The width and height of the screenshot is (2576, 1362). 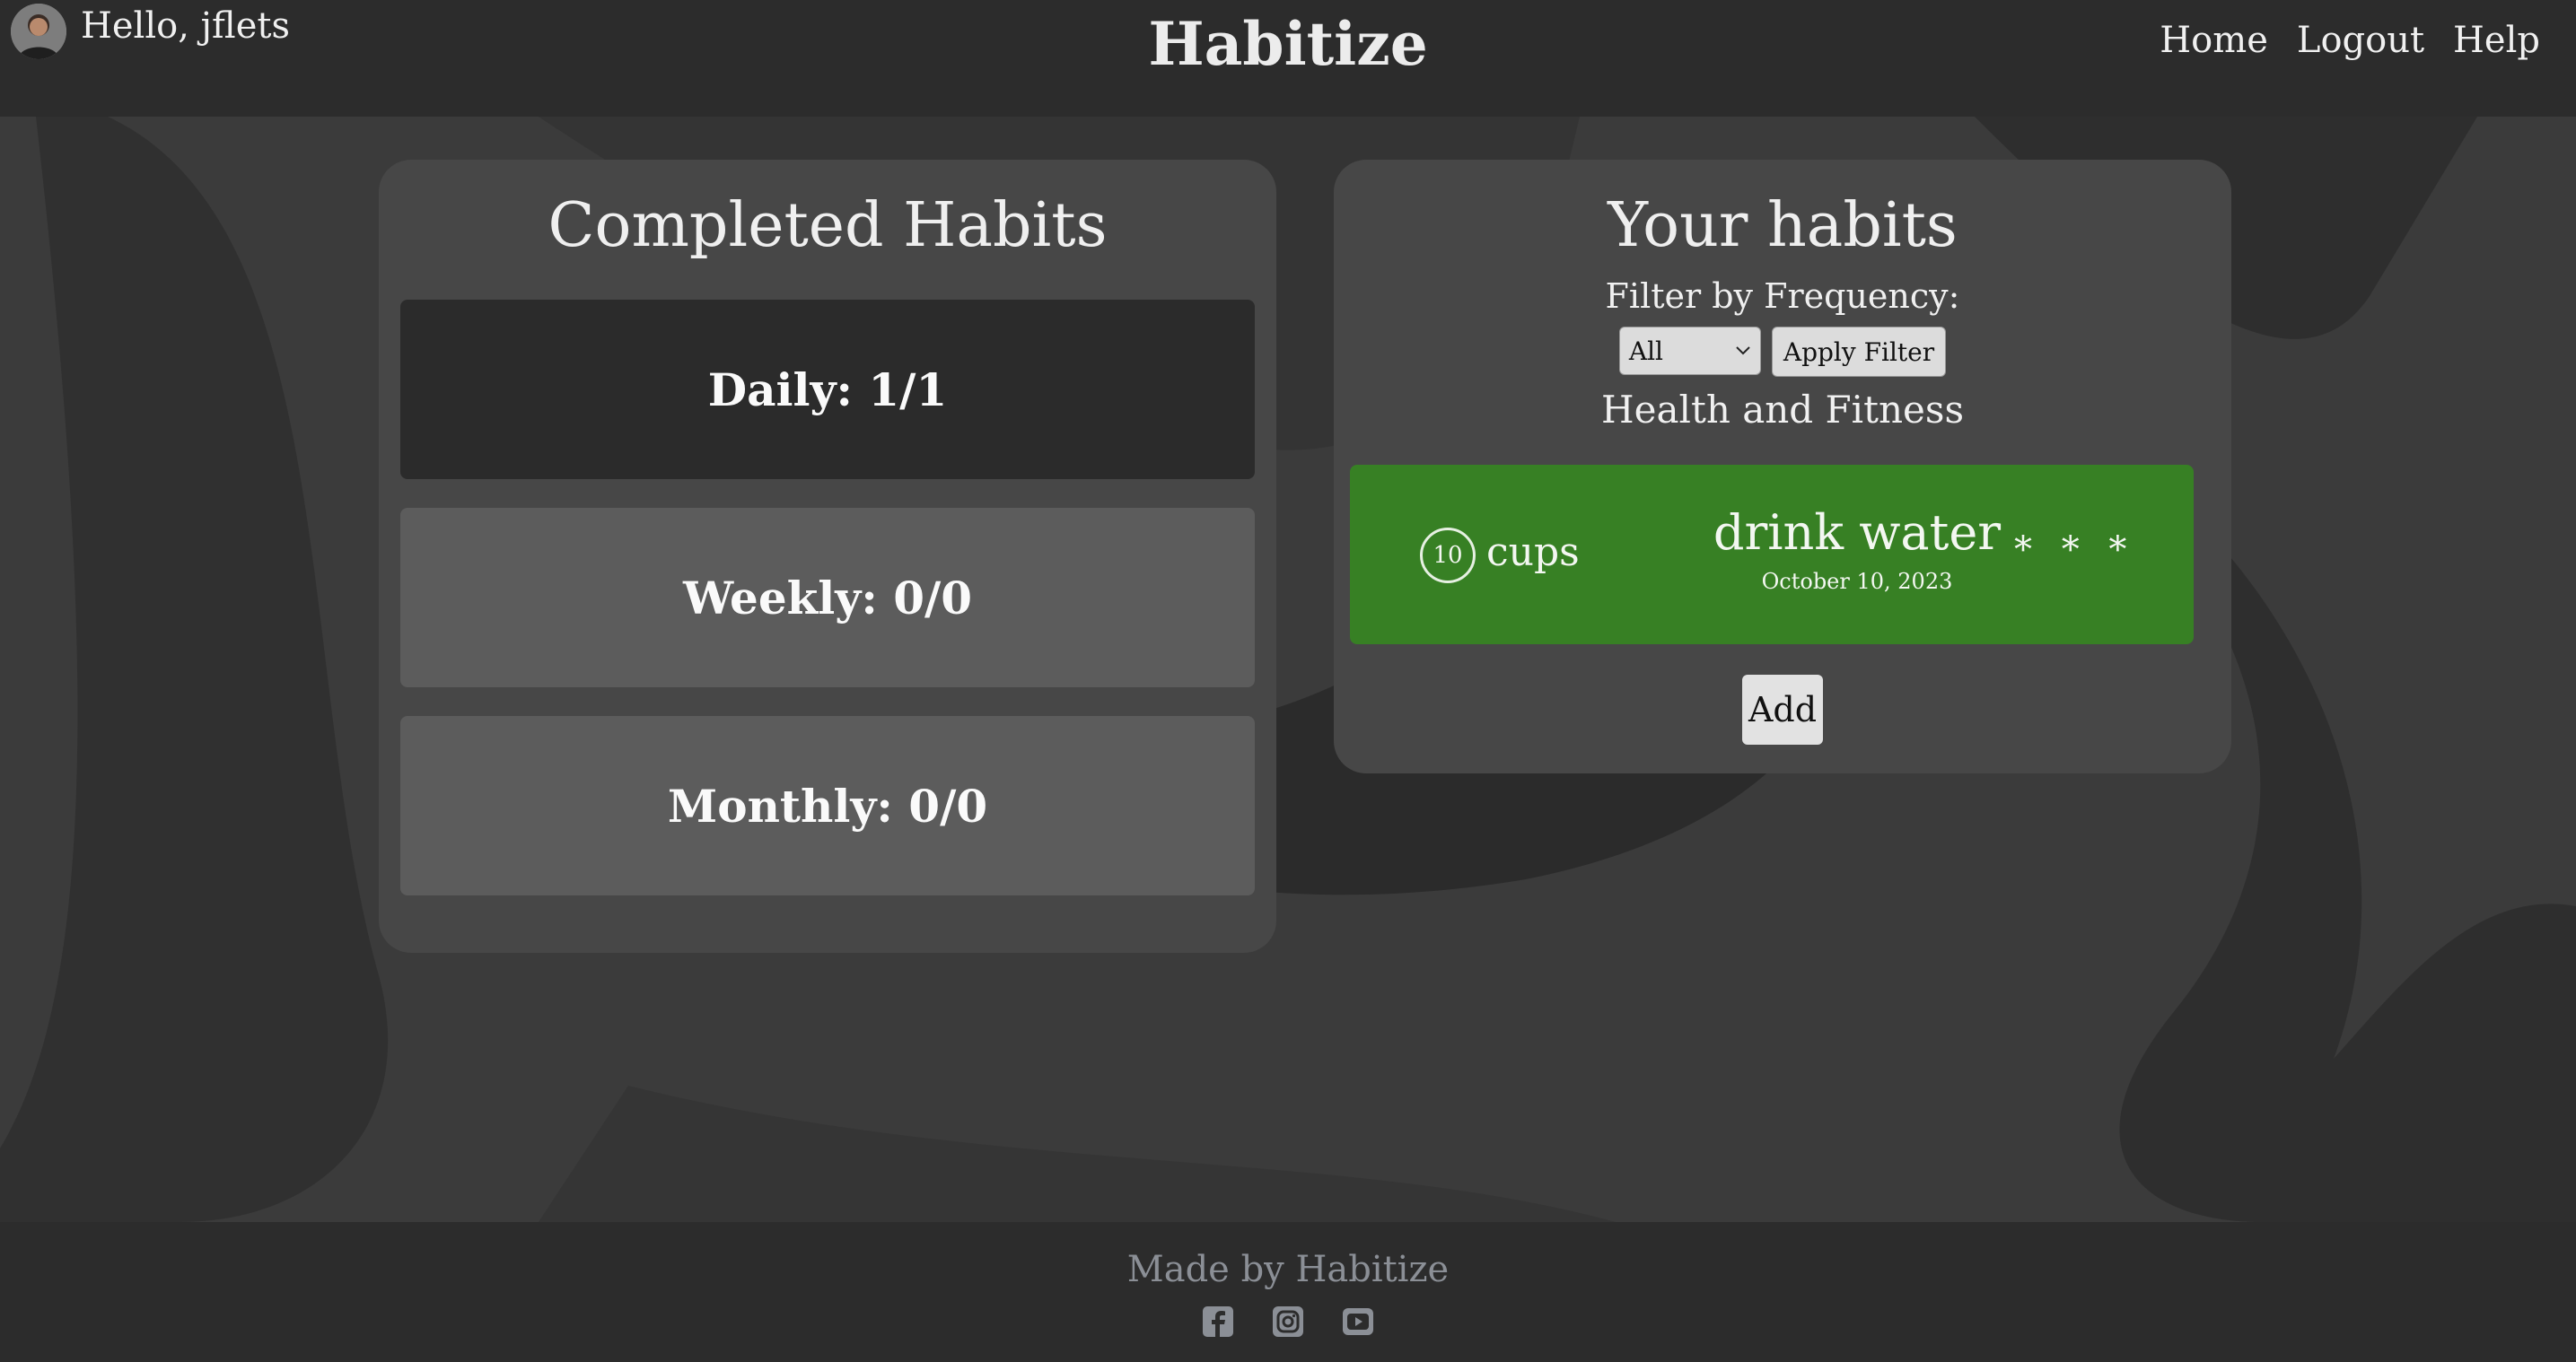 I want to click on nav-home-link: Home, so click(x=2214, y=40).